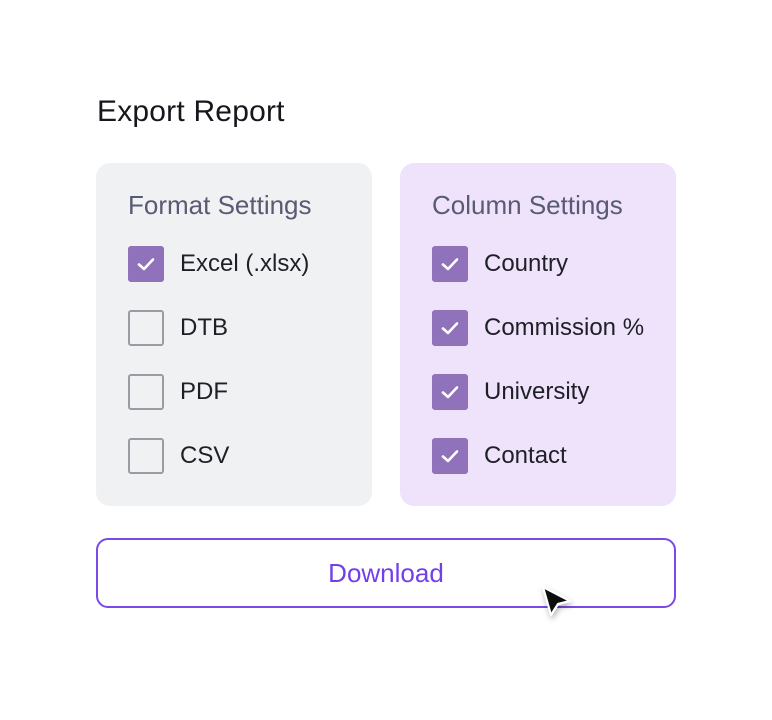 The image size is (772, 720). What do you see at coordinates (204, 391) in the screenshot?
I see `format-option-label: PDF` at bounding box center [204, 391].